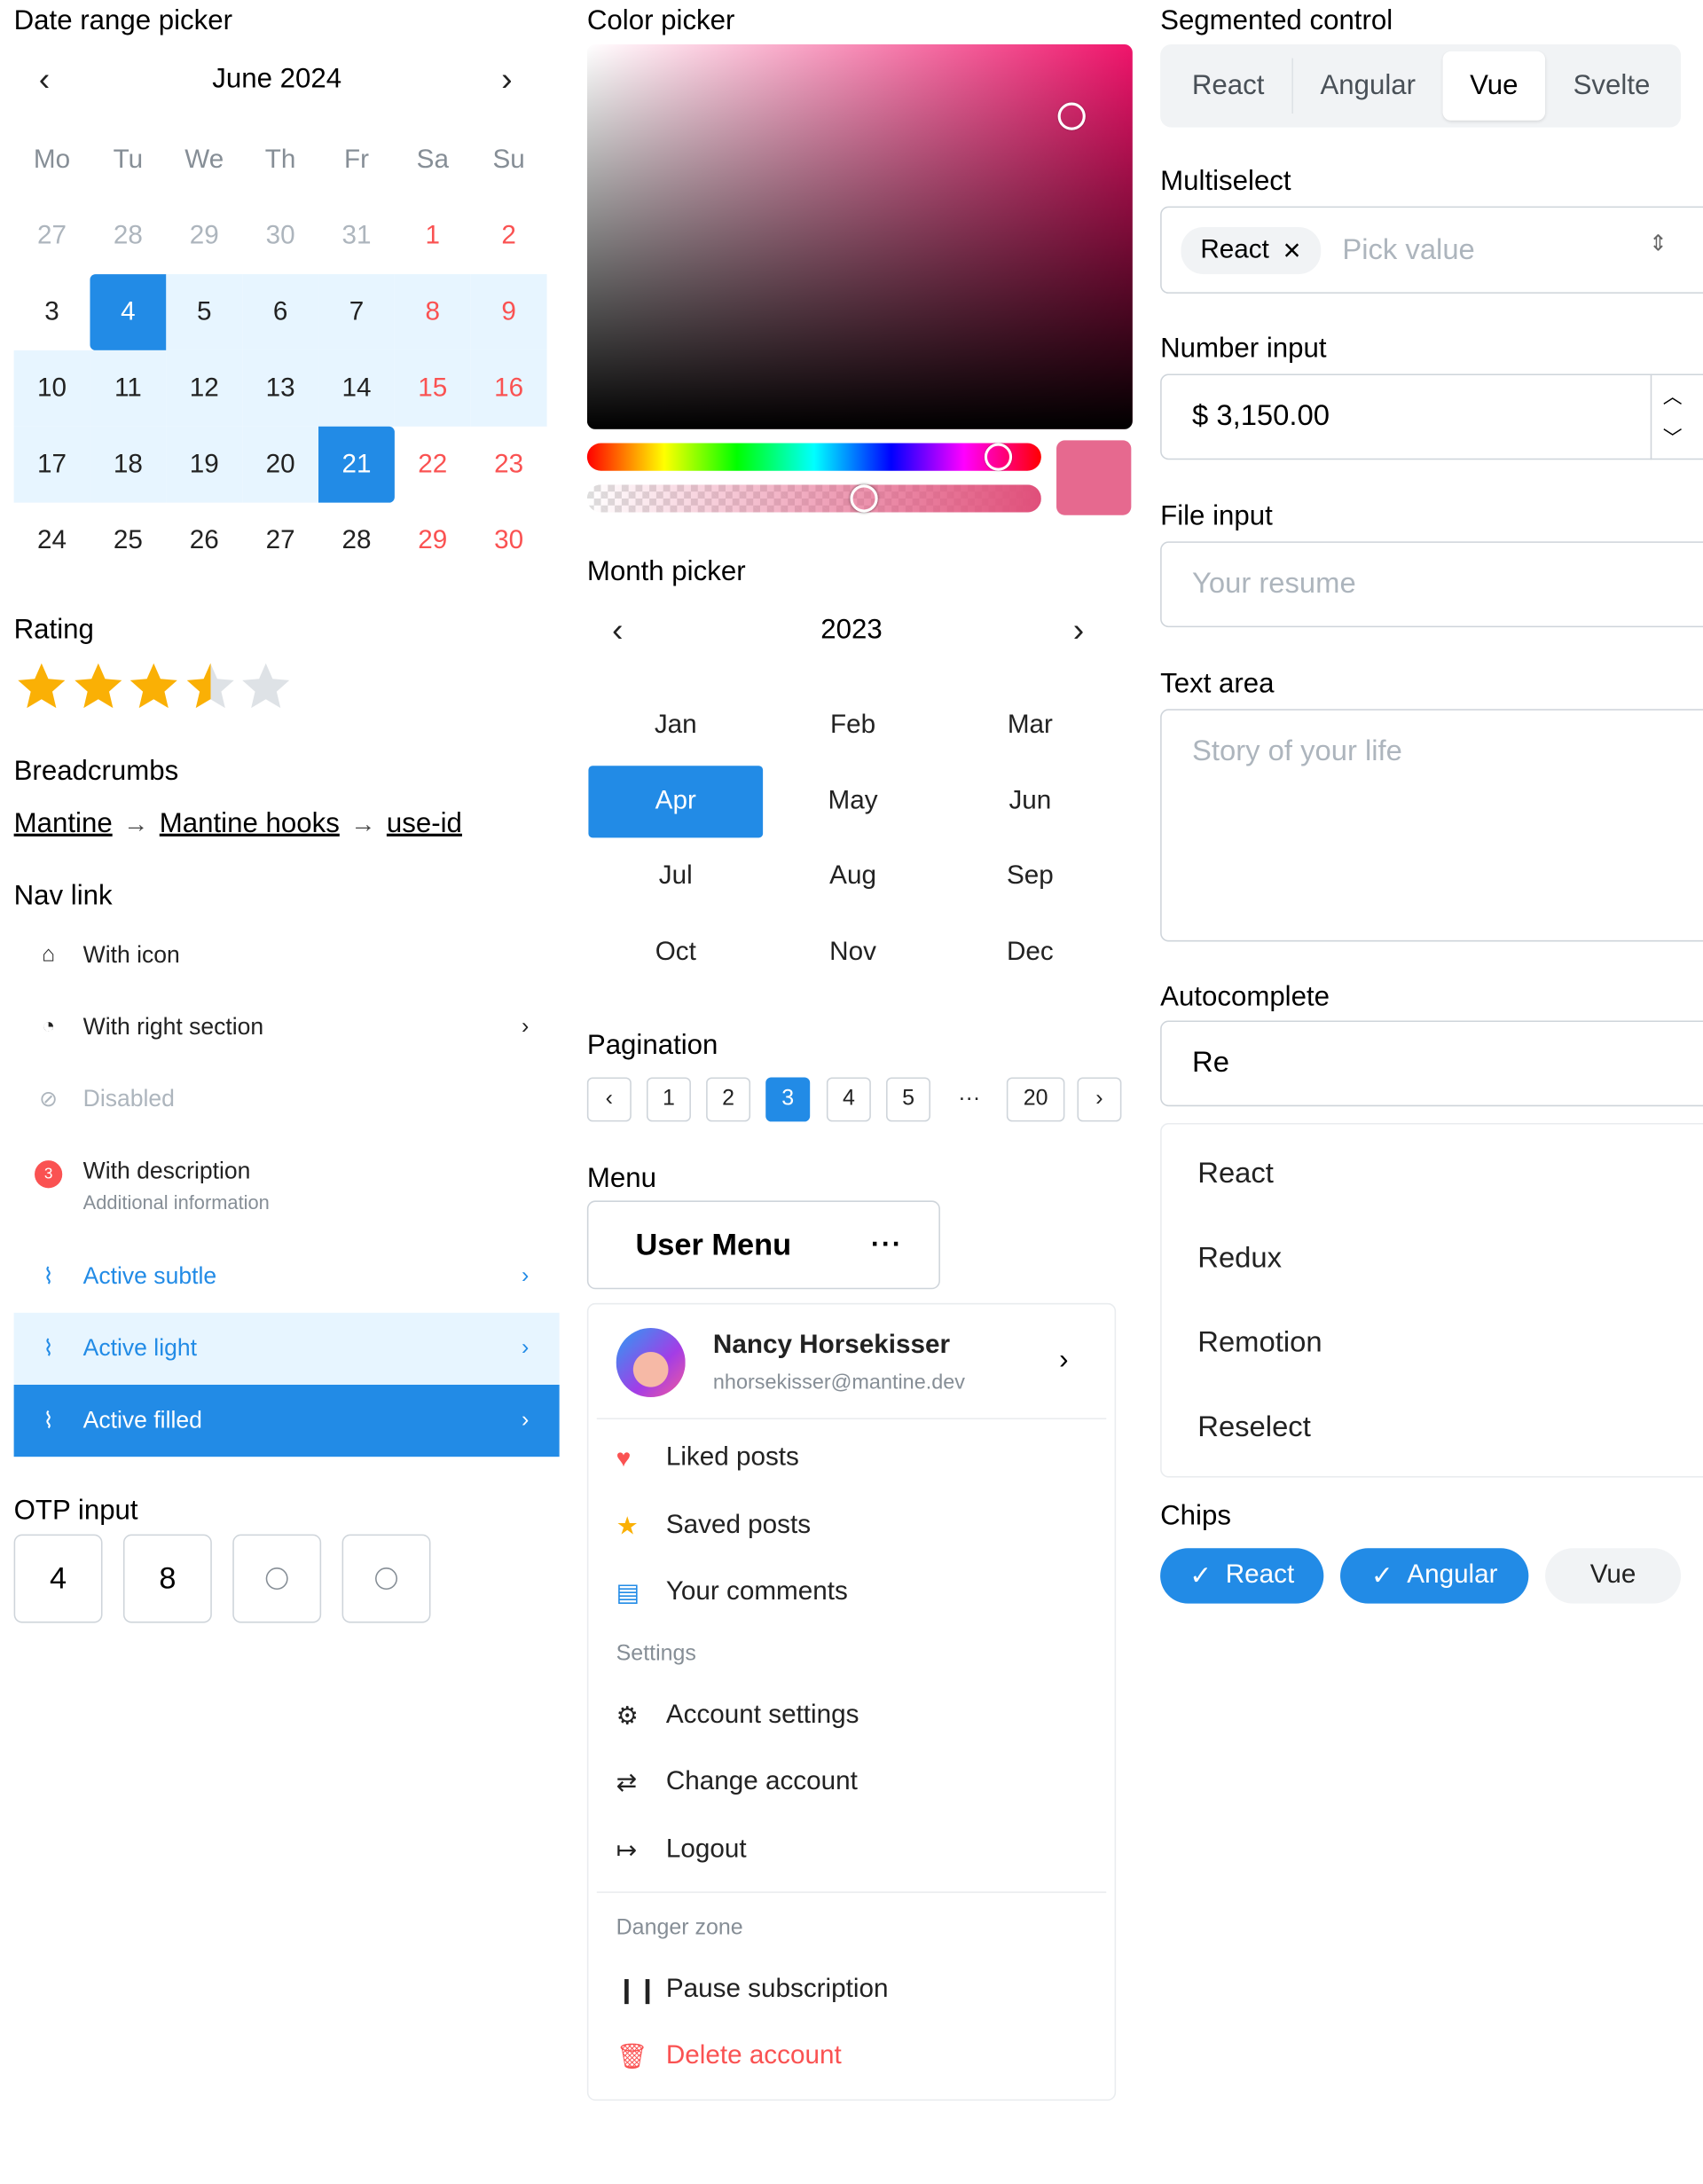  I want to click on calendar-day-range-start: 4, so click(128, 312).